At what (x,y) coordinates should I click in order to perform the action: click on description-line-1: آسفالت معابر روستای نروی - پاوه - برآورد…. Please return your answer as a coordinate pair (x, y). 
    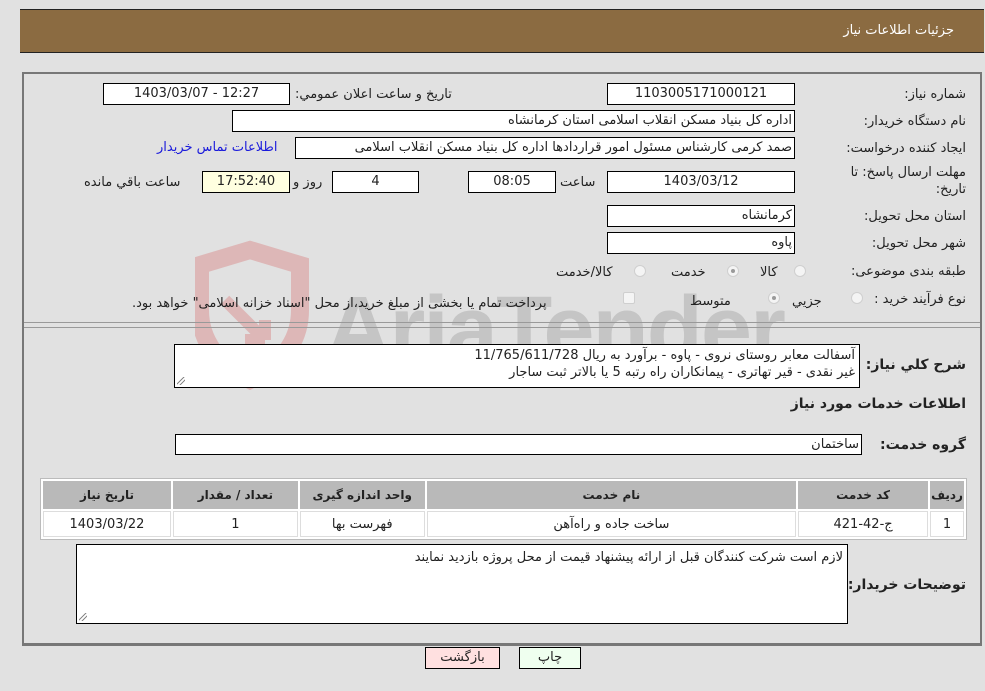
    Looking at the image, I should click on (664, 355).